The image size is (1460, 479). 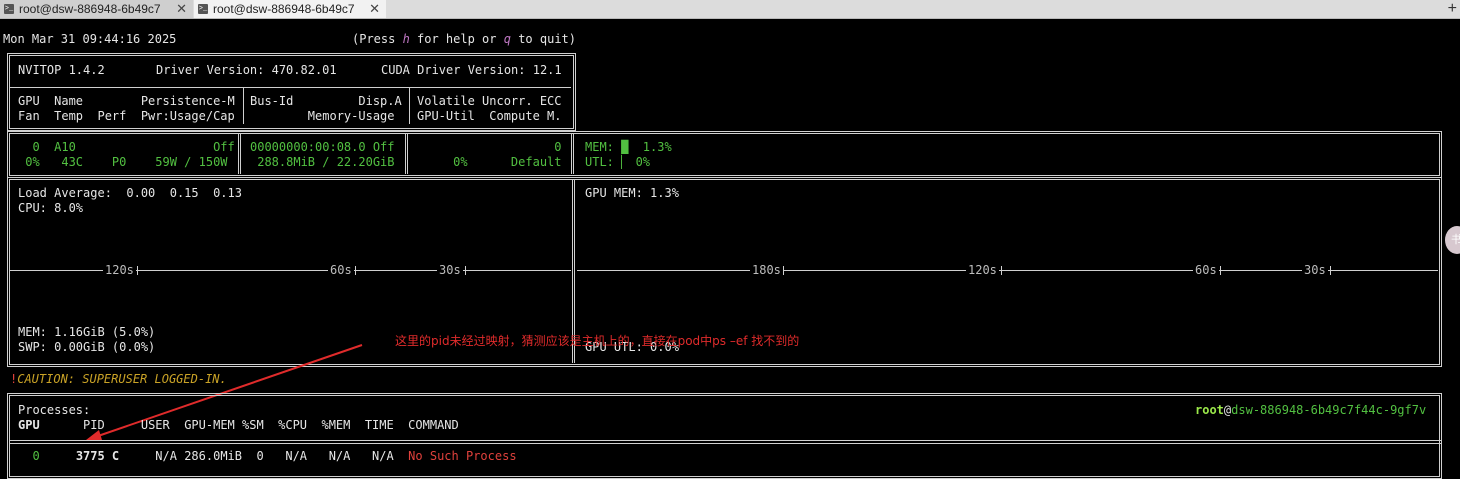 I want to click on row-command: No Such Process, so click(x=462, y=456).